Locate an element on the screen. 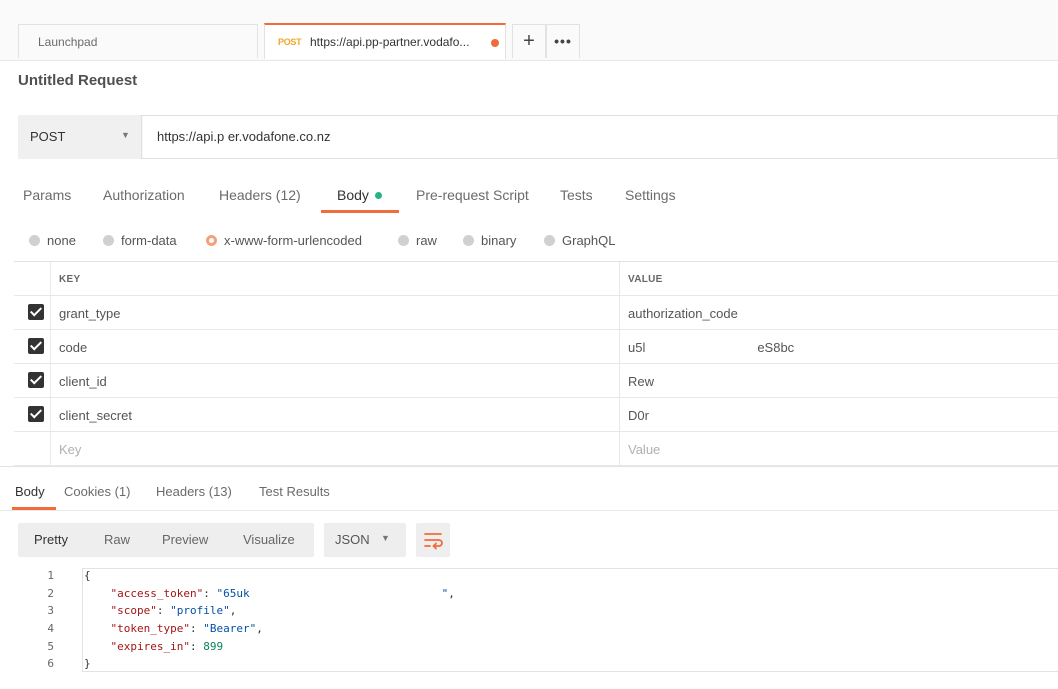  tab-settings: Settings is located at coordinates (650, 195).